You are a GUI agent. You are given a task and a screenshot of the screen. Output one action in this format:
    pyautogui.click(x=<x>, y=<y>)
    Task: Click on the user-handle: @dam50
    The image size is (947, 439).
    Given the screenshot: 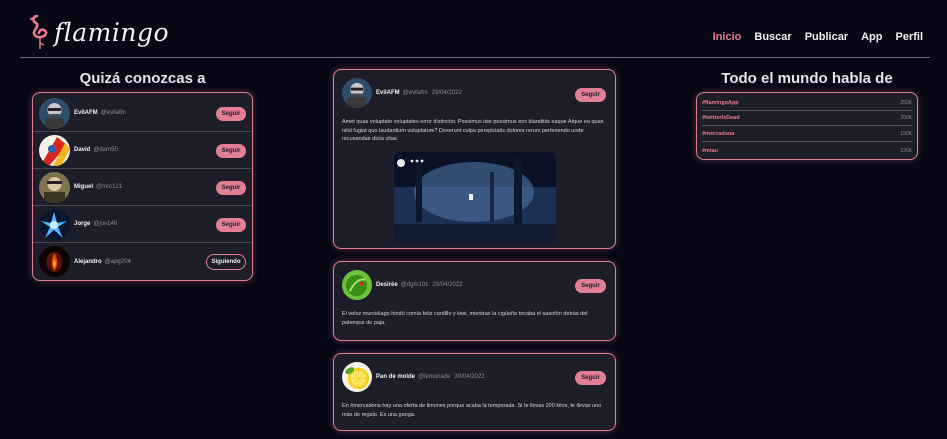 What is the action you would take?
    pyautogui.click(x=105, y=150)
    